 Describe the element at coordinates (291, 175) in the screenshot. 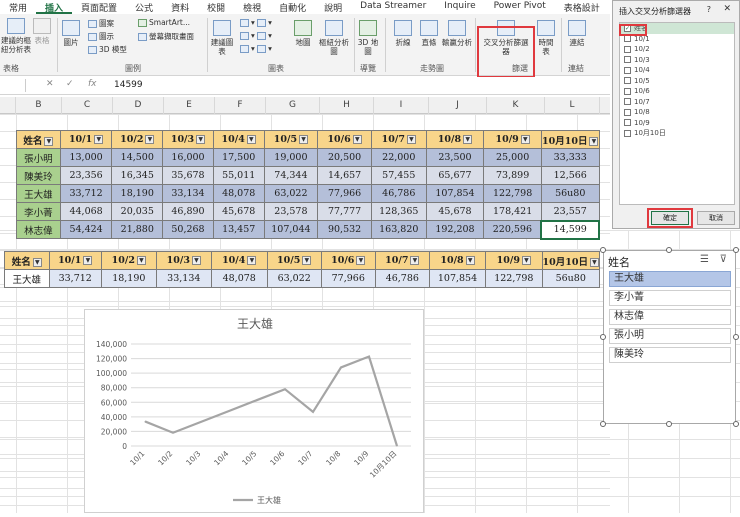

I see `value-cell: 74,344` at that location.